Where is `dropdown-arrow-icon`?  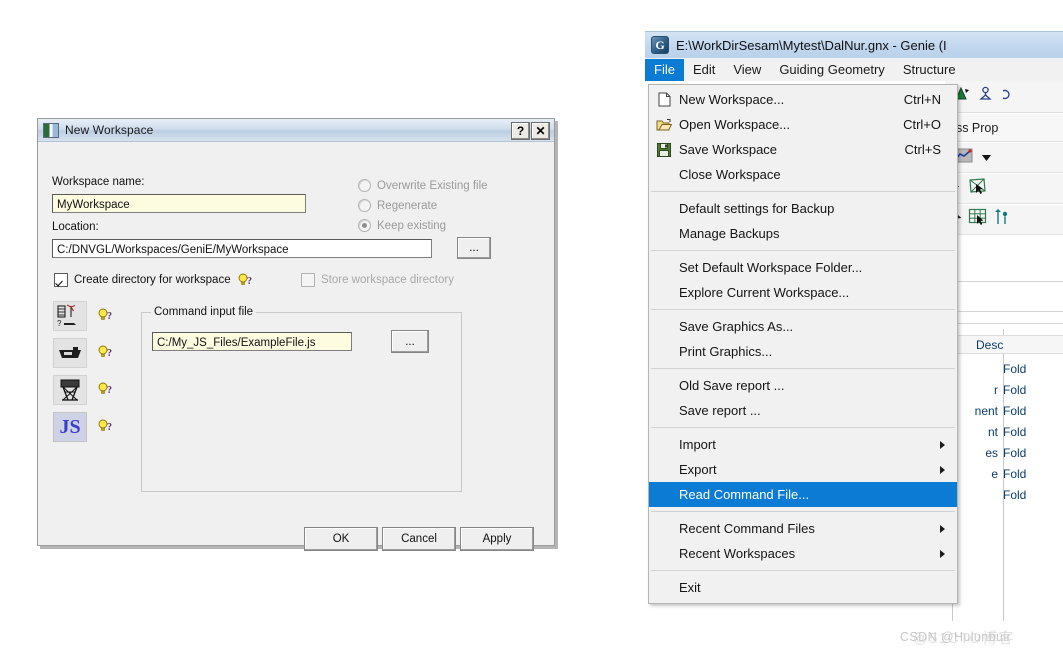
dropdown-arrow-icon is located at coordinates (986, 158).